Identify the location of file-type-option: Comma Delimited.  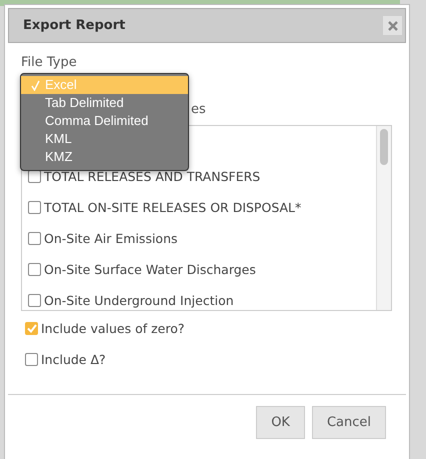
(104, 121).